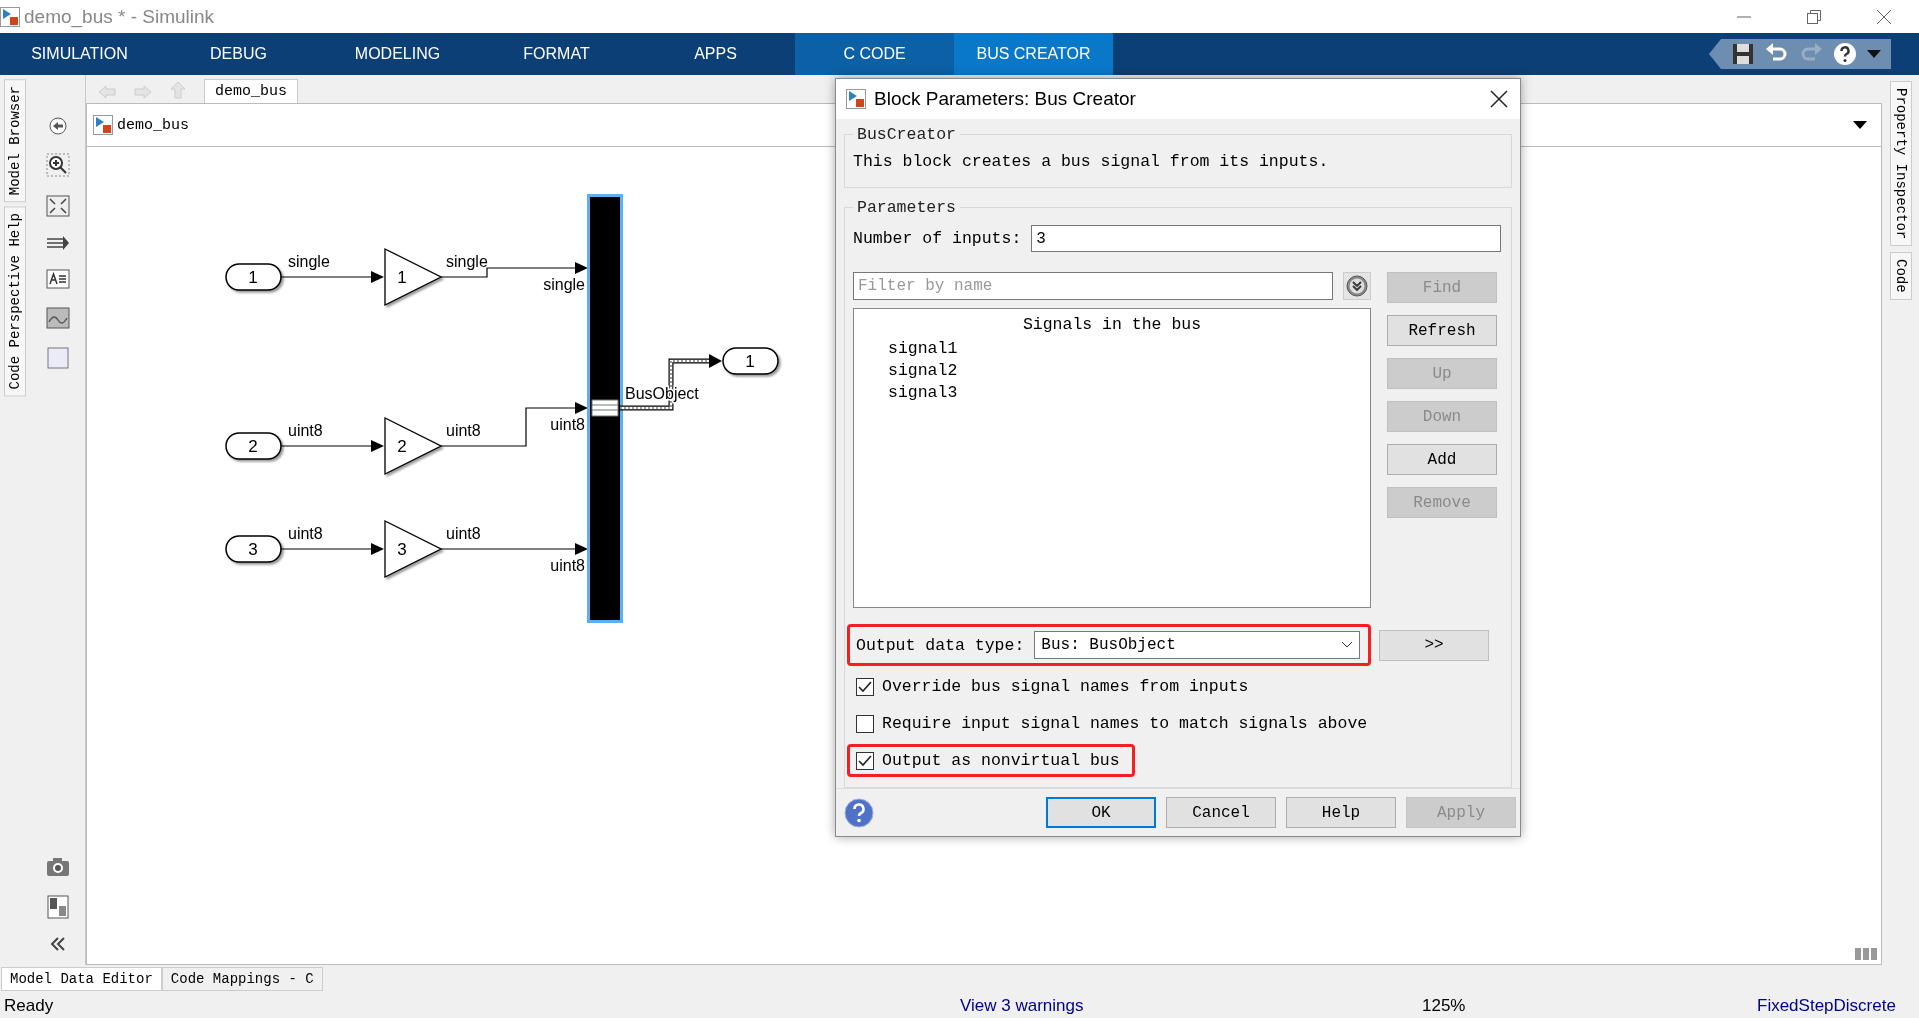 This screenshot has width=1919, height=1018. I want to click on gain-value: 2, so click(402, 446).